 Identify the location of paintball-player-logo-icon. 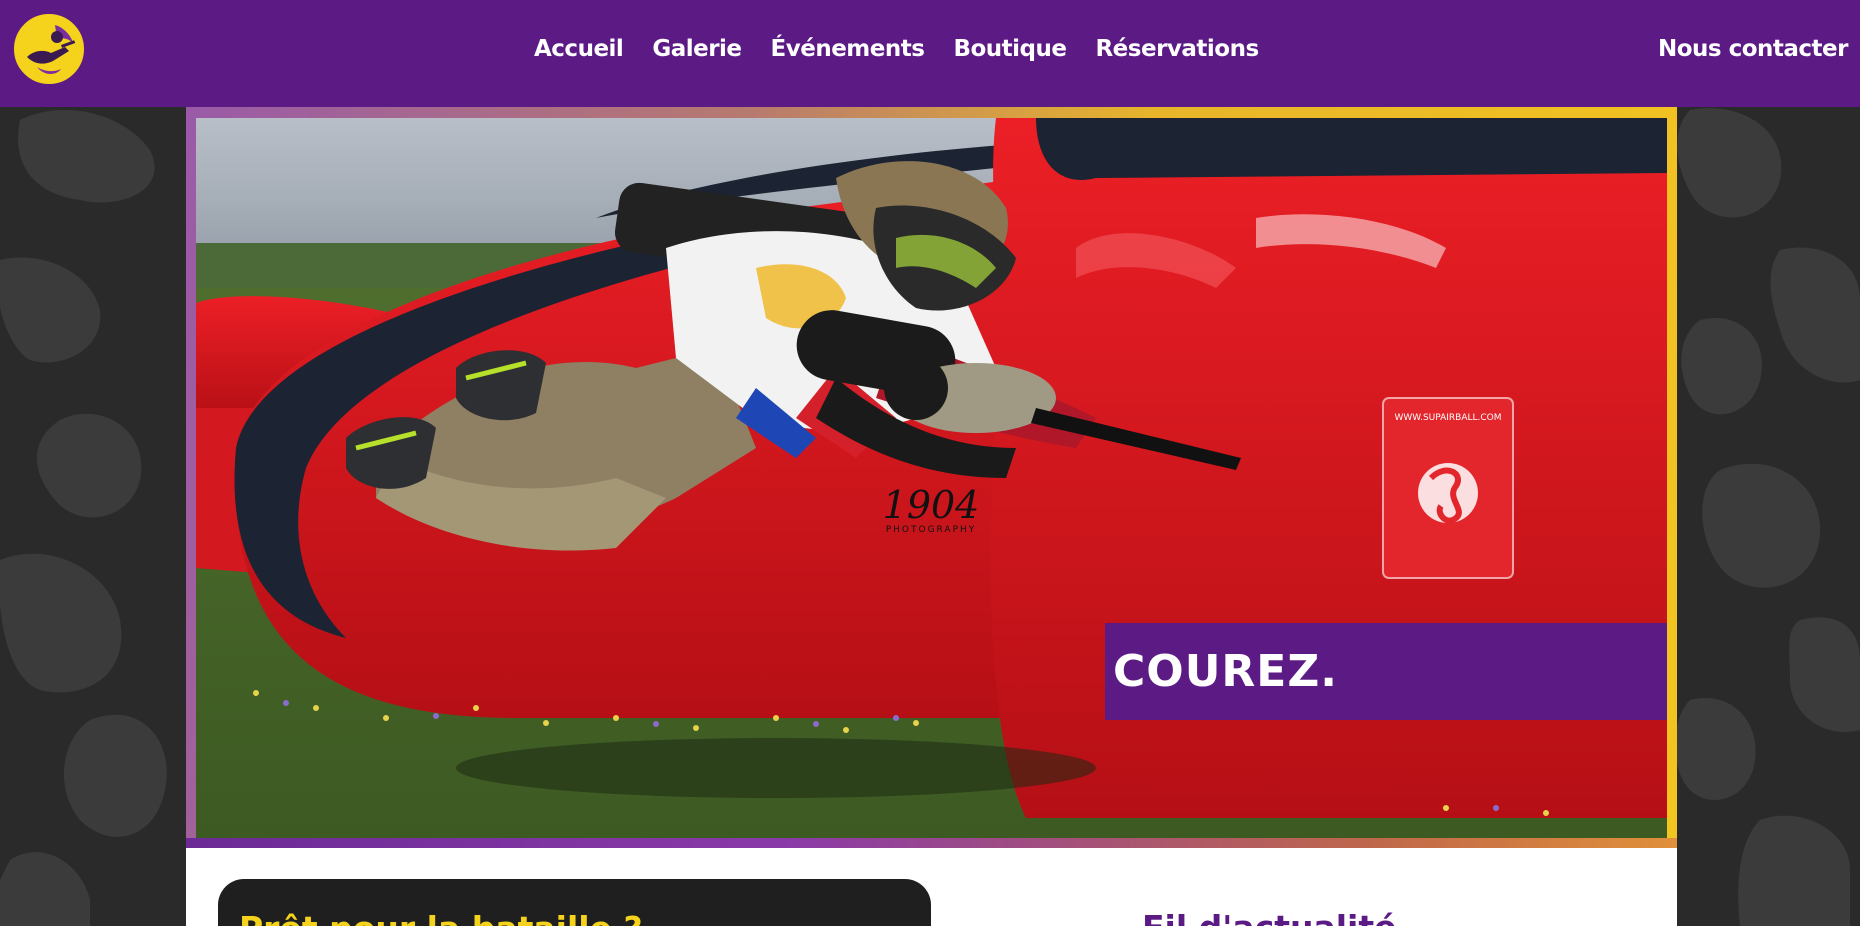
(49, 49).